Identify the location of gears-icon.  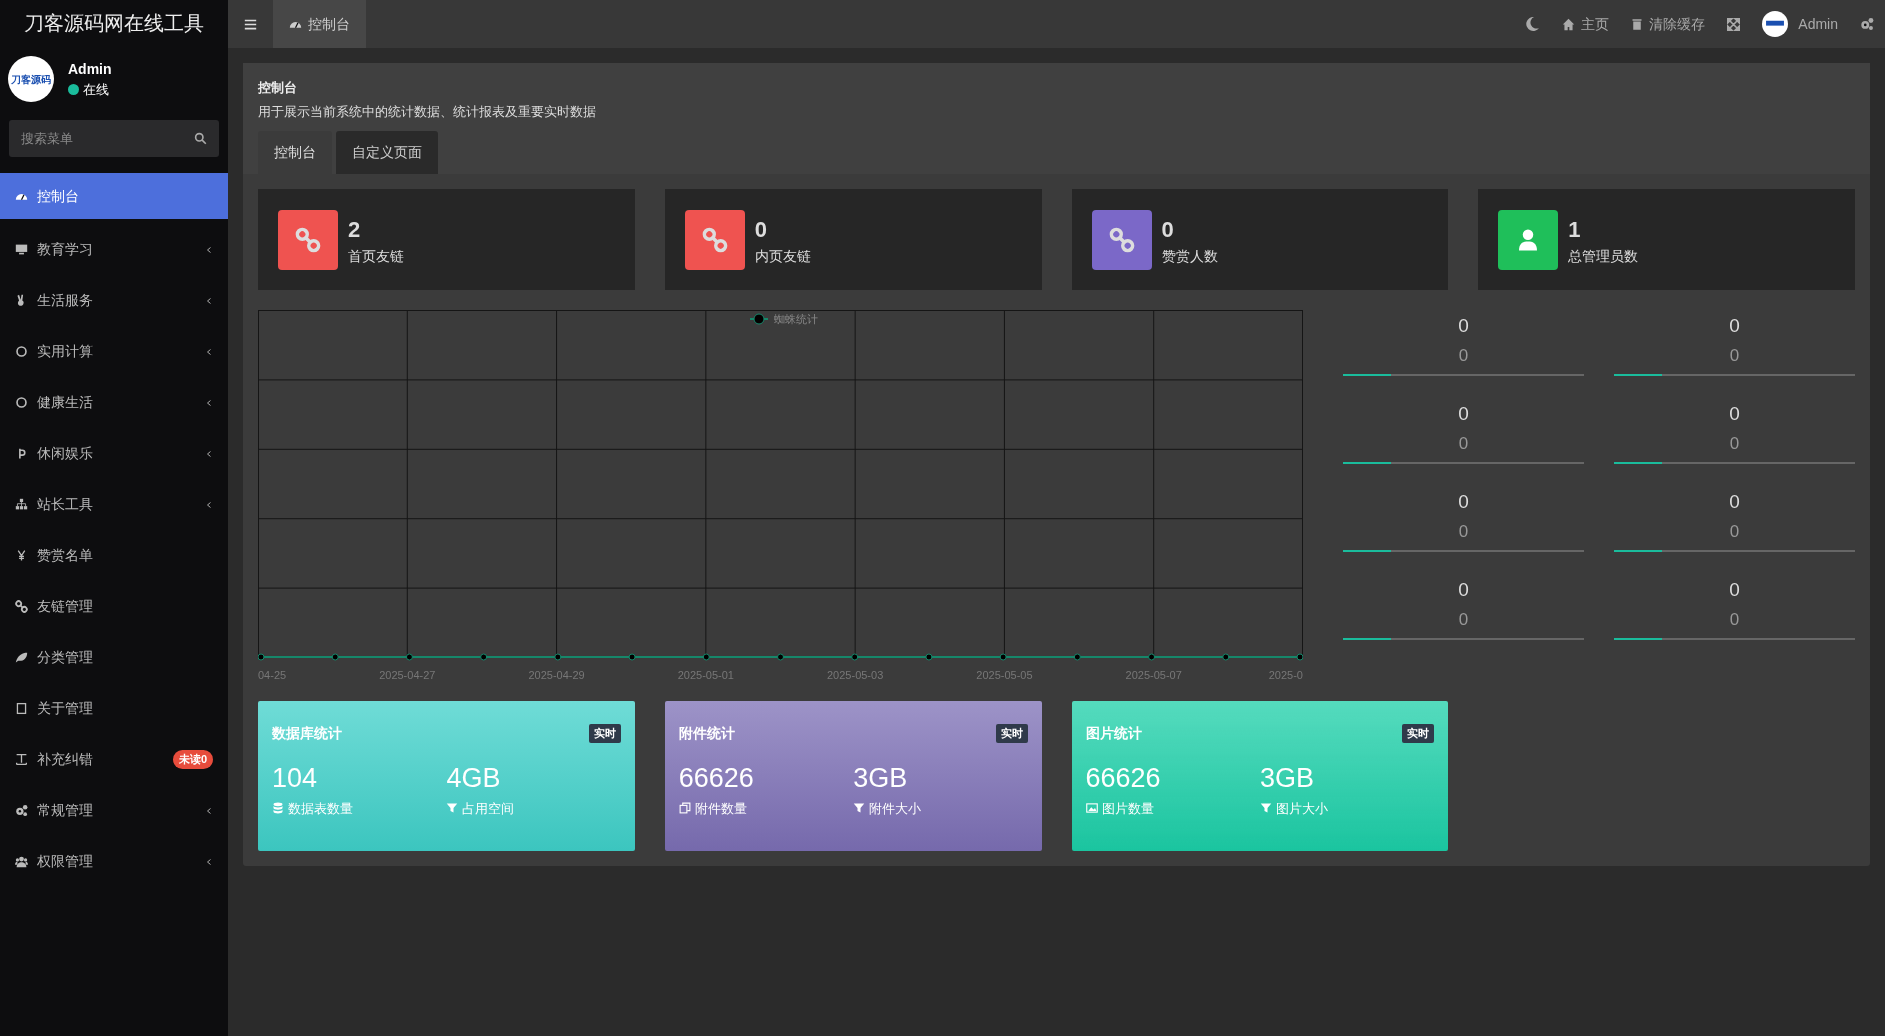
(1867, 24).